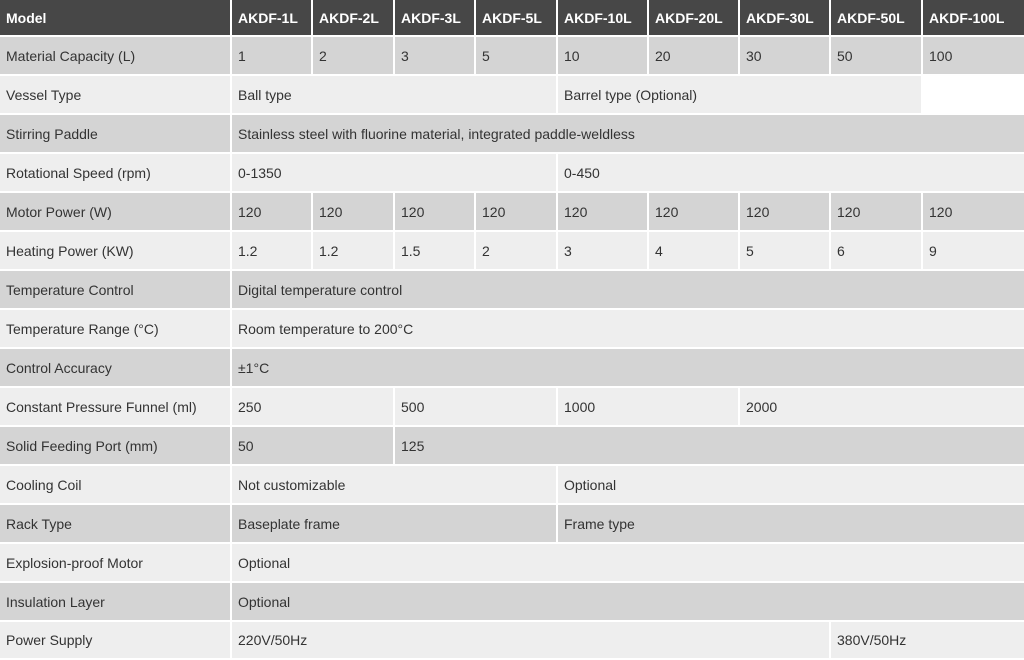 This screenshot has width=1024, height=660. What do you see at coordinates (116, 641) in the screenshot?
I see `row-label: Power Supply` at bounding box center [116, 641].